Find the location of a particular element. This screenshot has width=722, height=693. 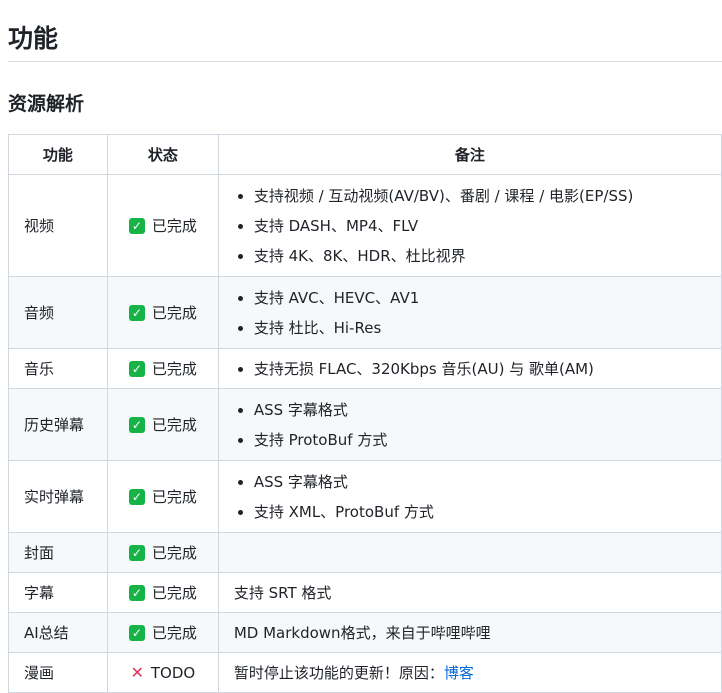

table-row: 漫画 ✕ TODO 暂时停止该功能的更新！原因：博客 is located at coordinates (365, 672).